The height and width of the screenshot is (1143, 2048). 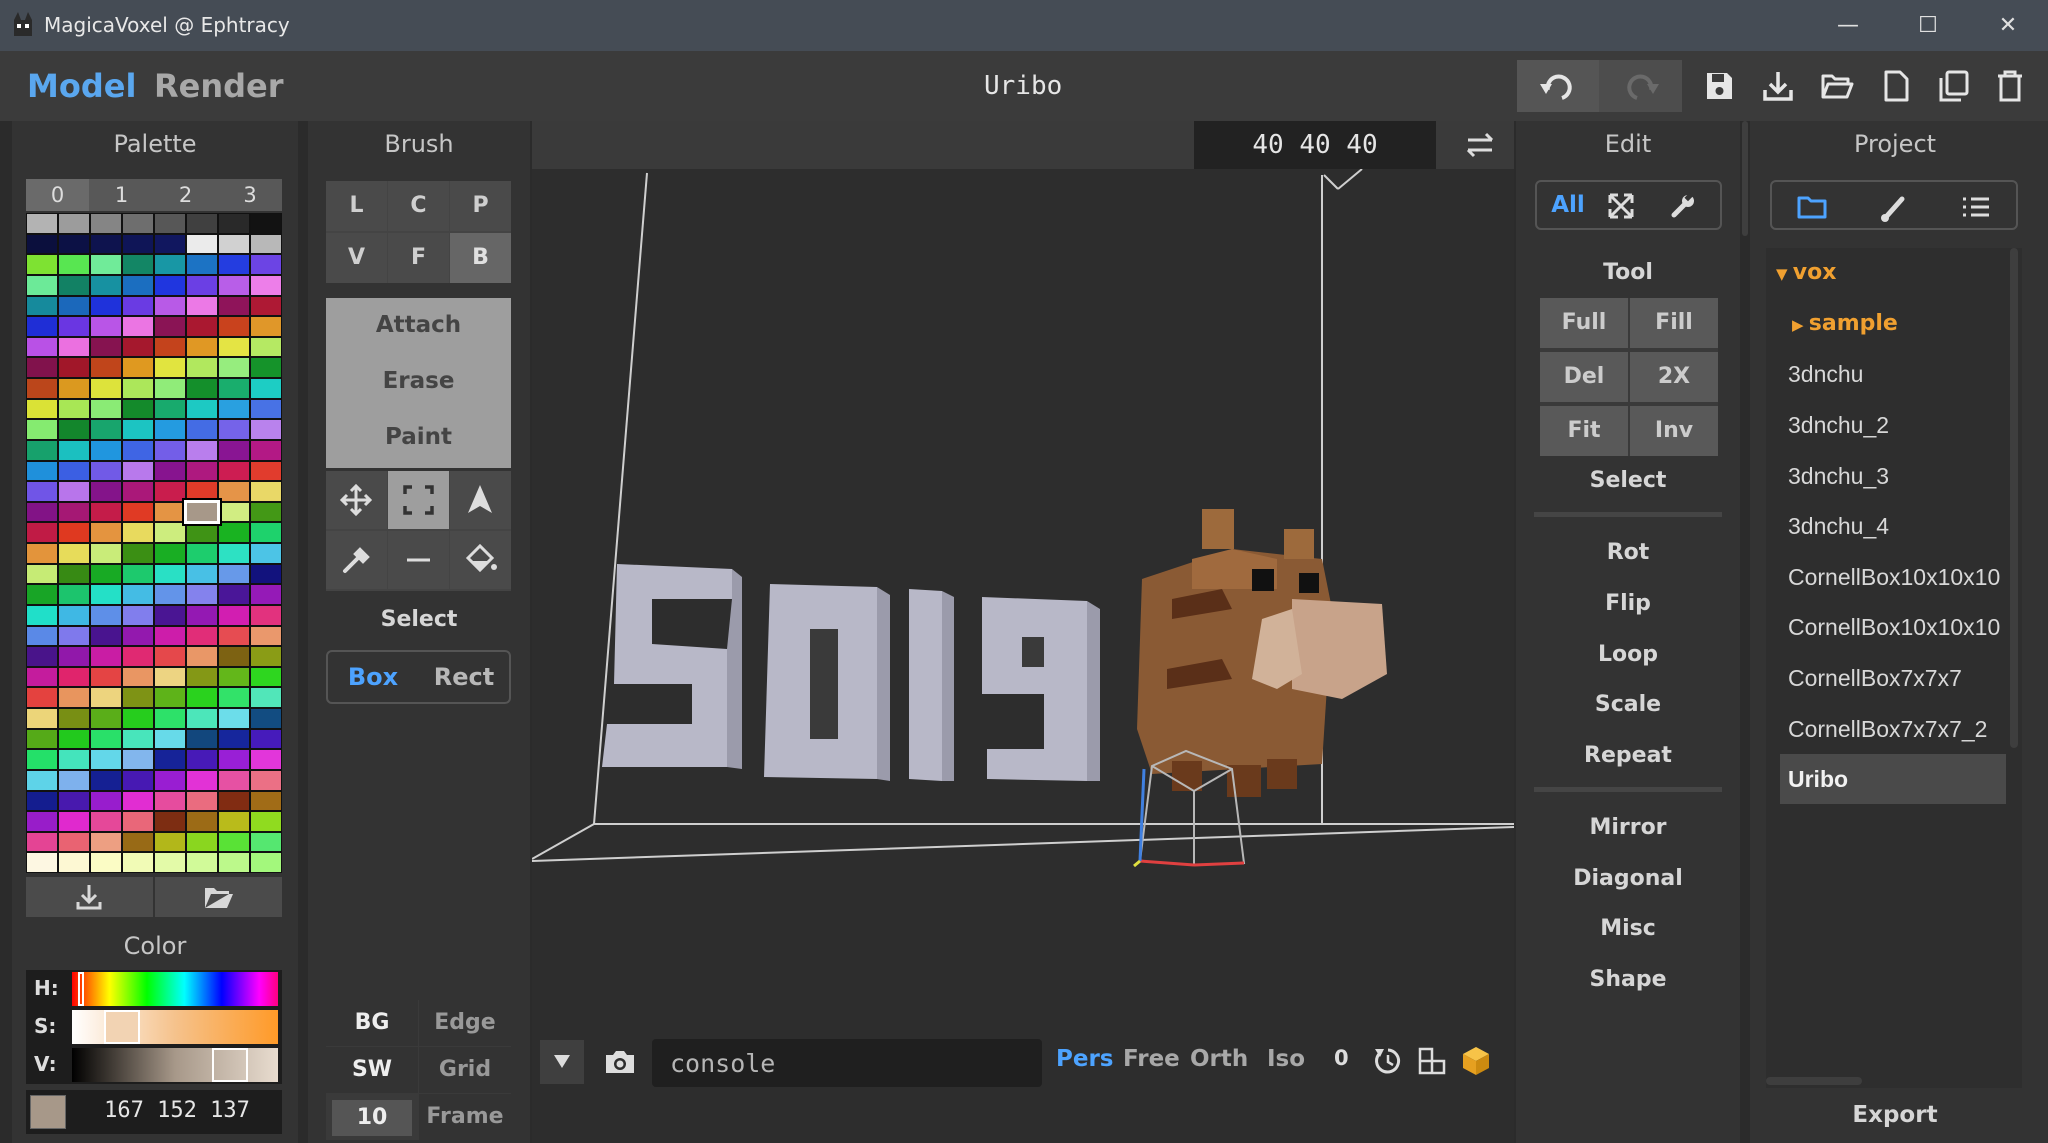 I want to click on tool-fill-button: Fill, so click(x=1674, y=323).